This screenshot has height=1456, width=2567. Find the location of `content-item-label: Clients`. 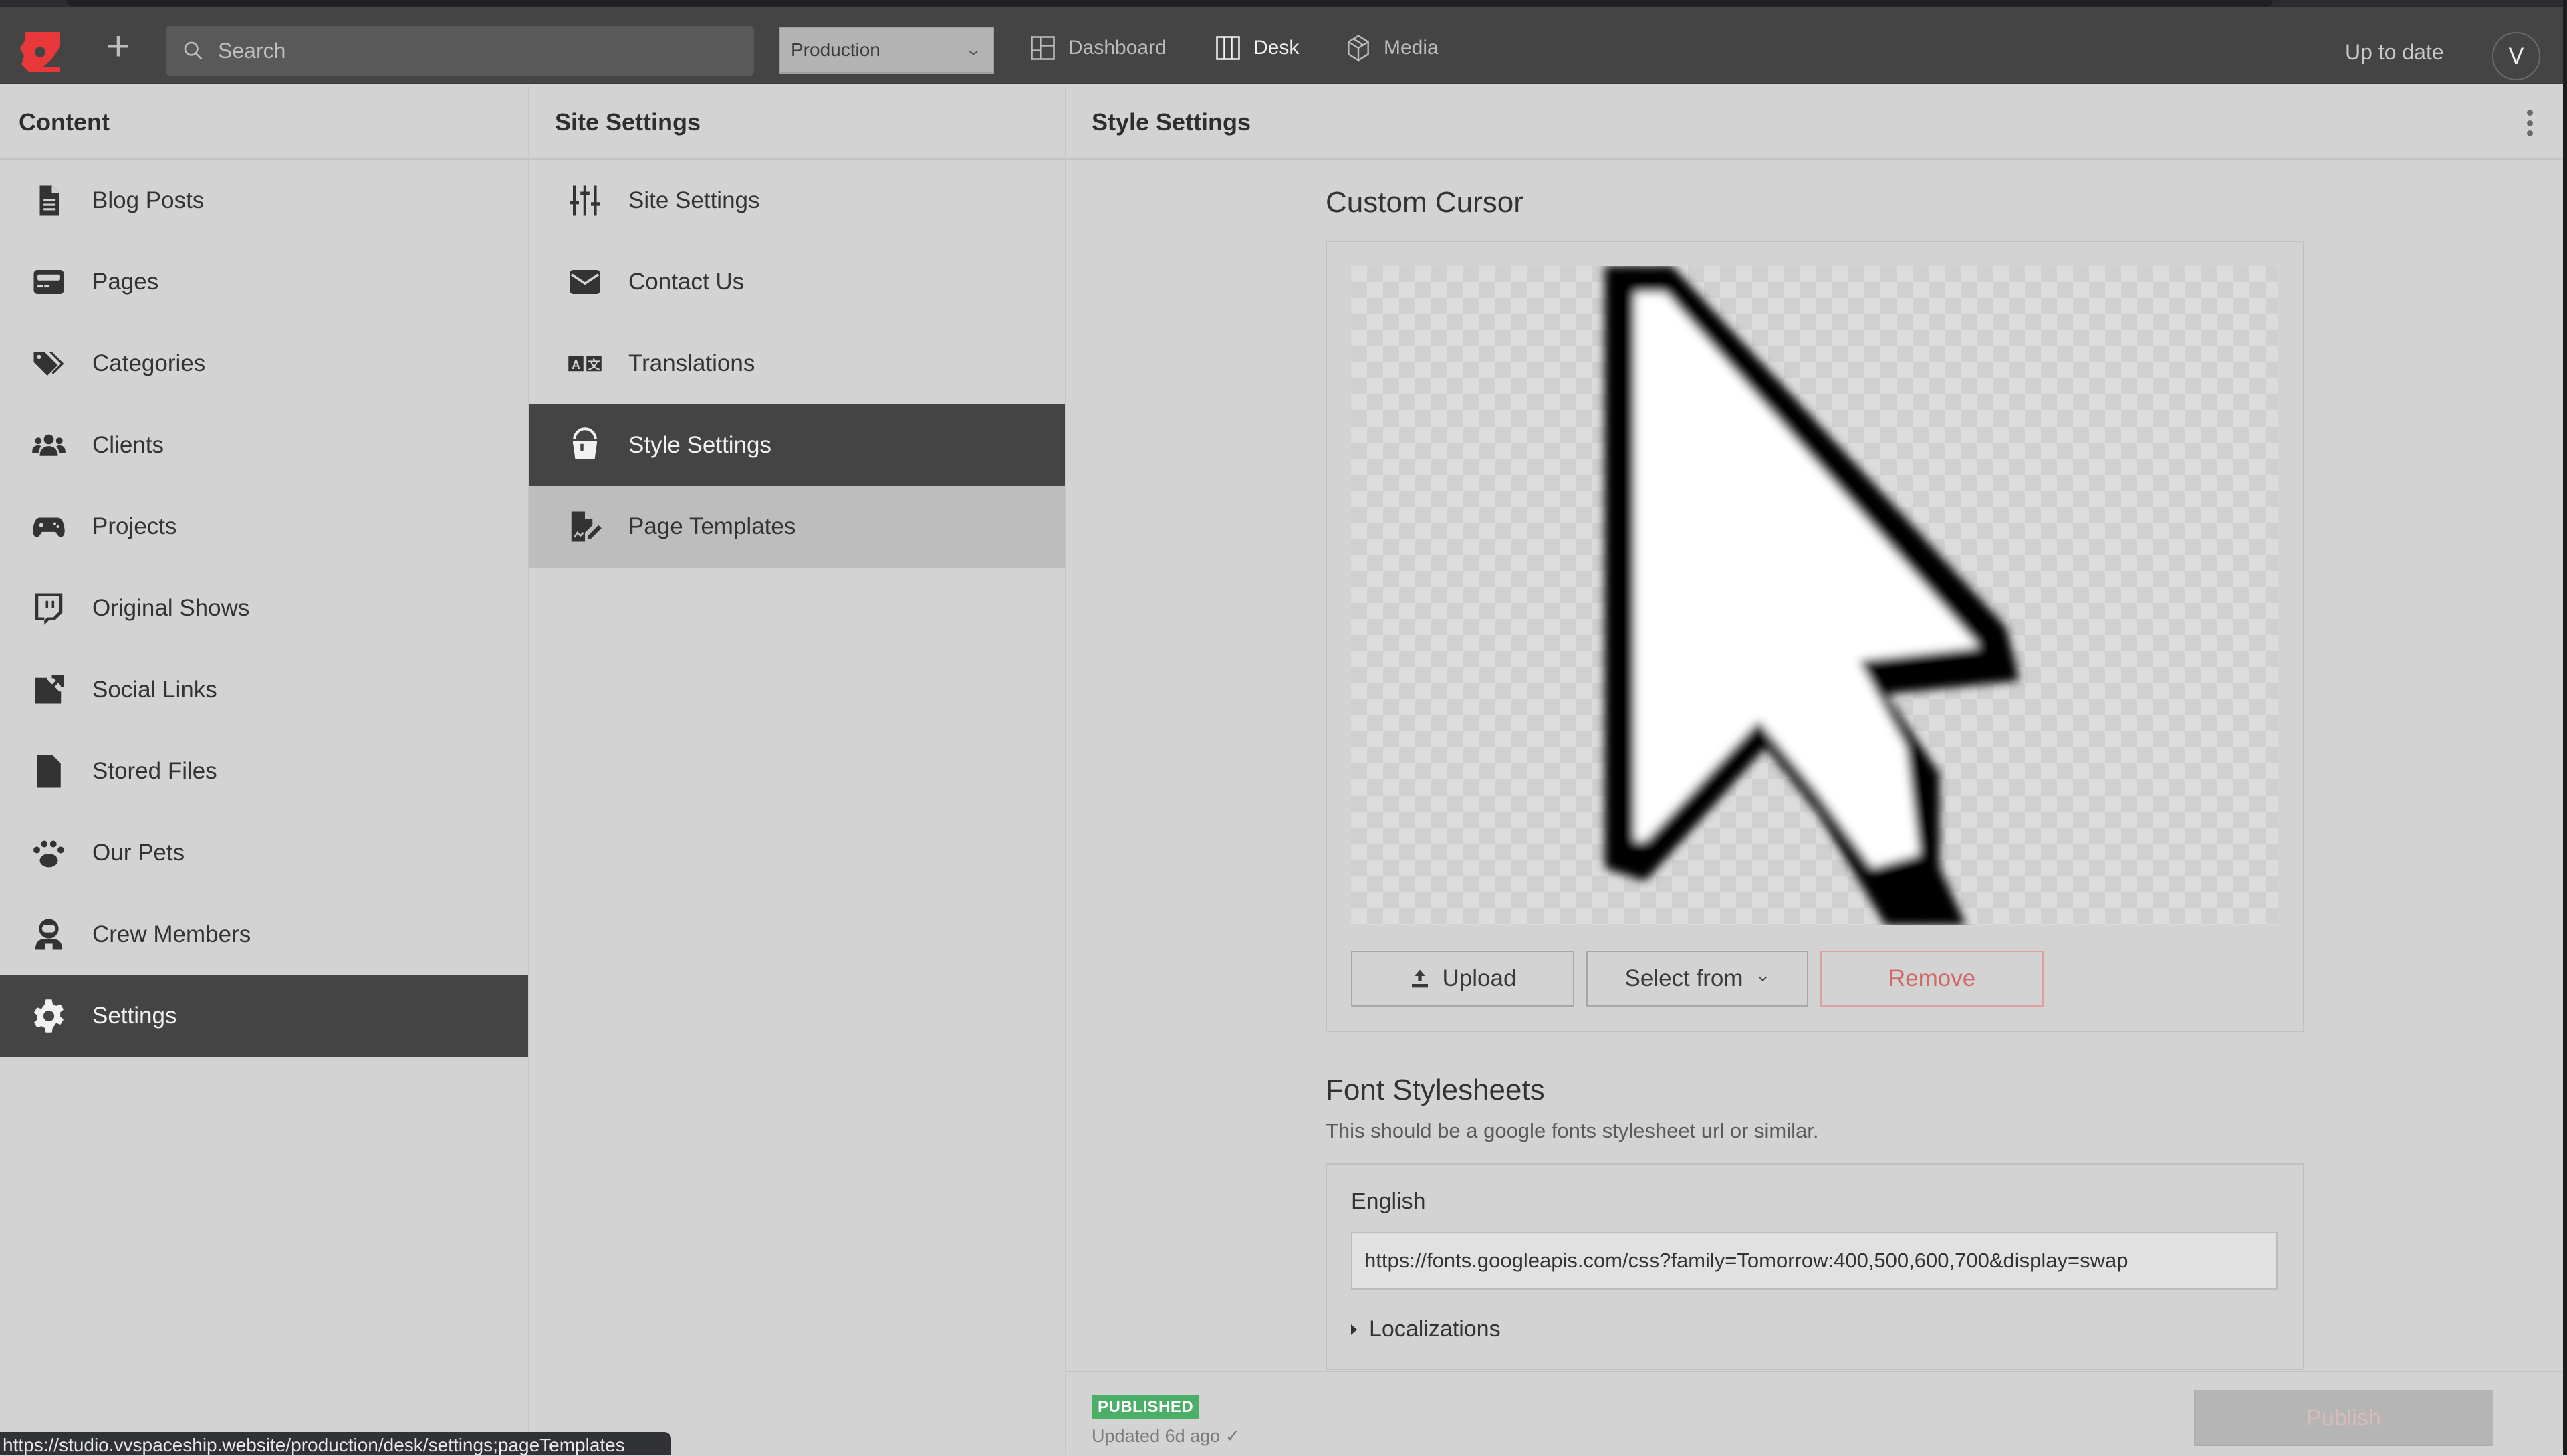

content-item-label: Clients is located at coordinates (128, 445).